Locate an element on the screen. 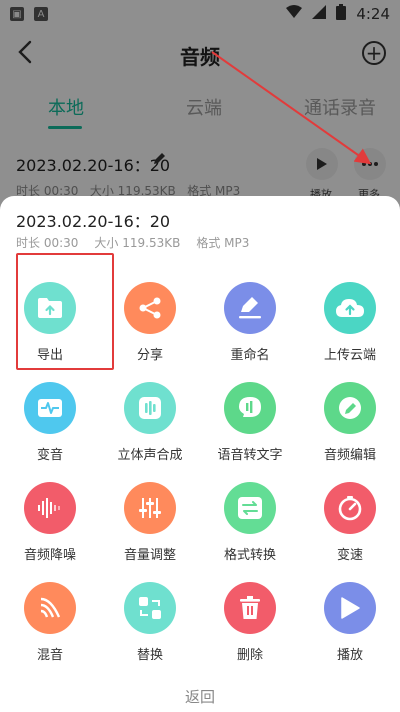 This screenshot has width=400, height=712. action-format-convert: 格式转换 is located at coordinates (250, 532).